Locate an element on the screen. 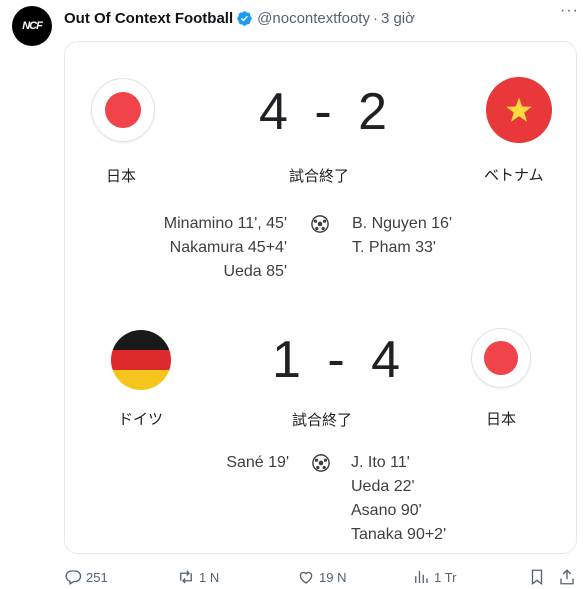 This screenshot has width=583, height=589. like-button: 19 N is located at coordinates (321, 577).